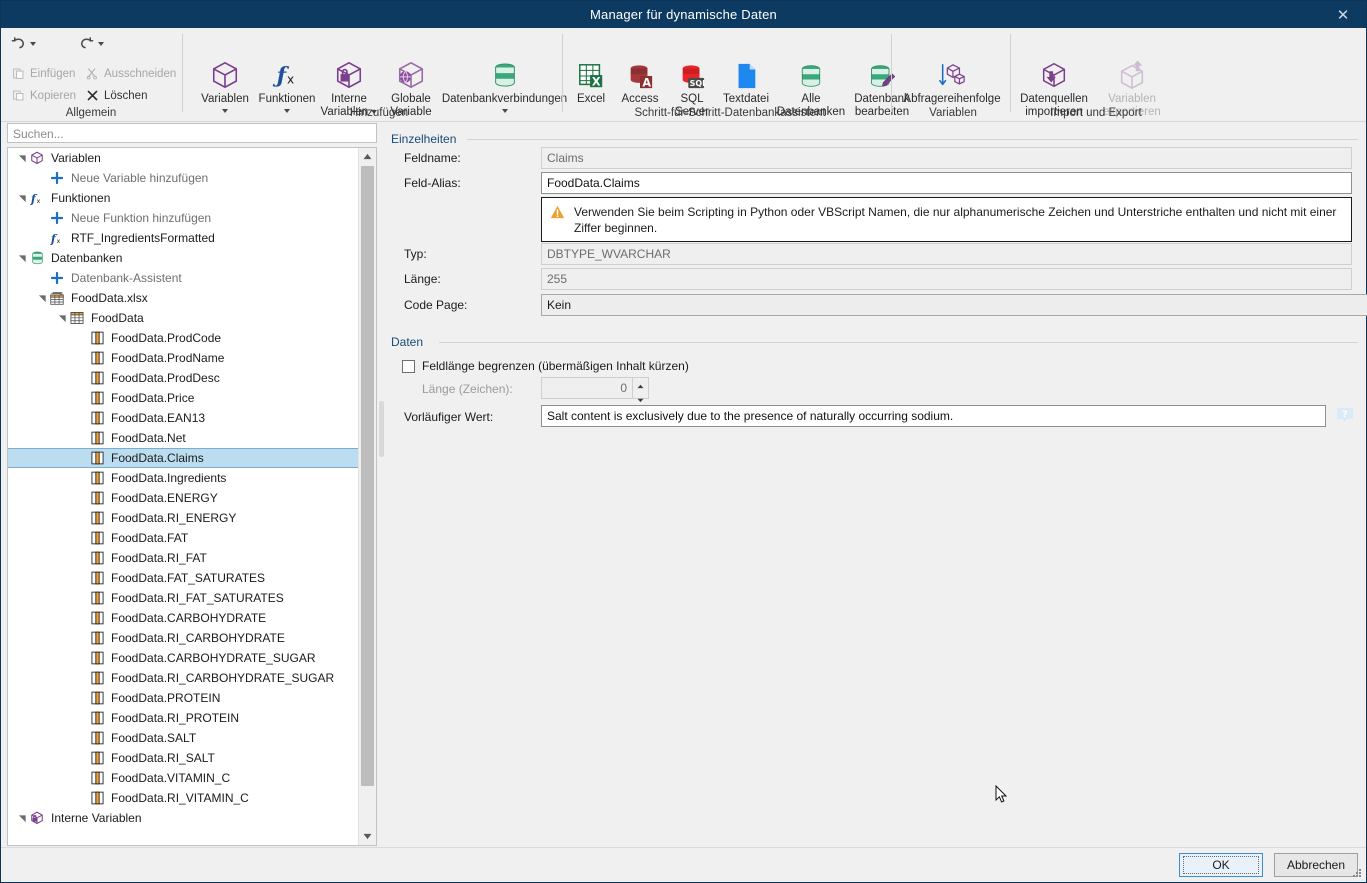  What do you see at coordinates (1357, 873) in the screenshot?
I see `resize-grip` at bounding box center [1357, 873].